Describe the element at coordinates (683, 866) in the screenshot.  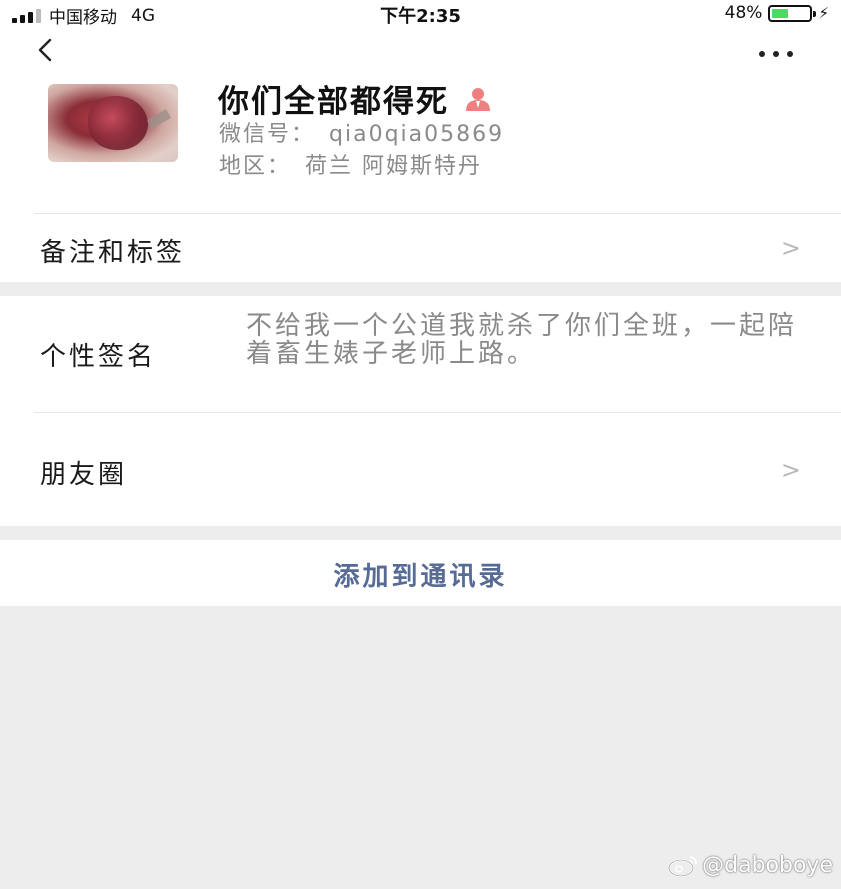
I see `weibo-icon` at that location.